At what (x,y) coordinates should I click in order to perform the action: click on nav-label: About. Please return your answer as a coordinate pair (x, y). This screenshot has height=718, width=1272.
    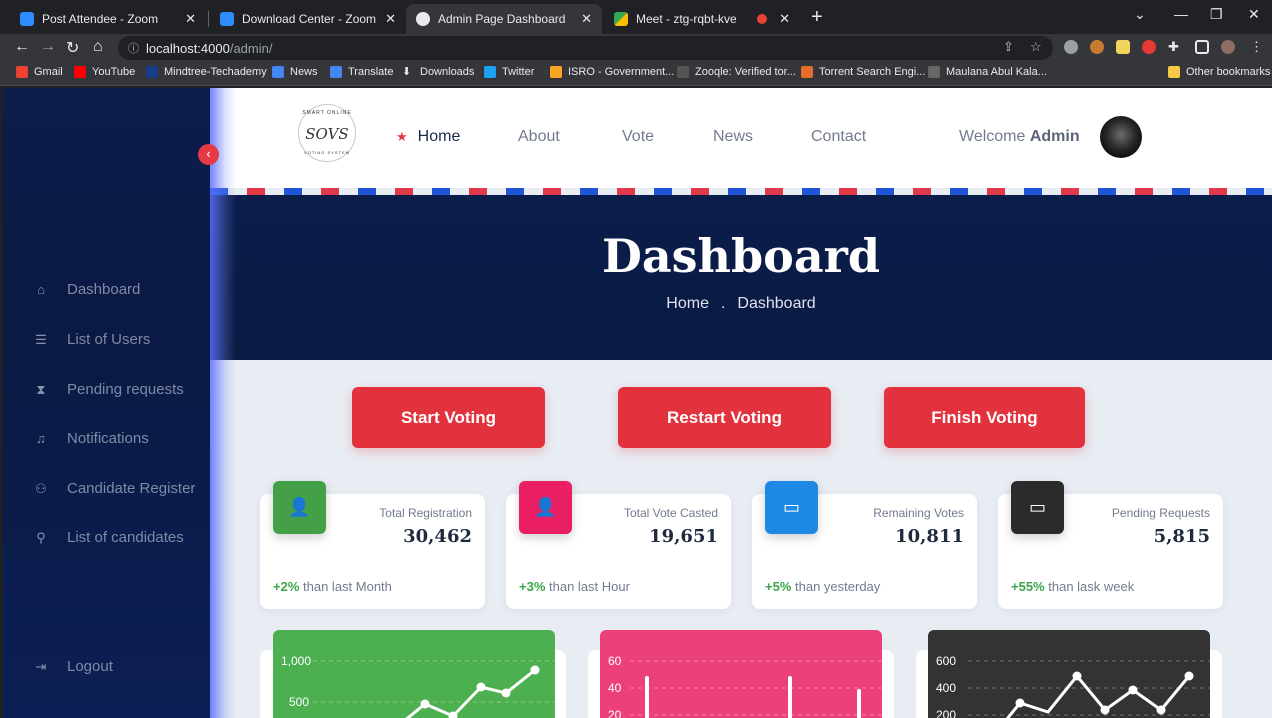
    Looking at the image, I should click on (539, 136).